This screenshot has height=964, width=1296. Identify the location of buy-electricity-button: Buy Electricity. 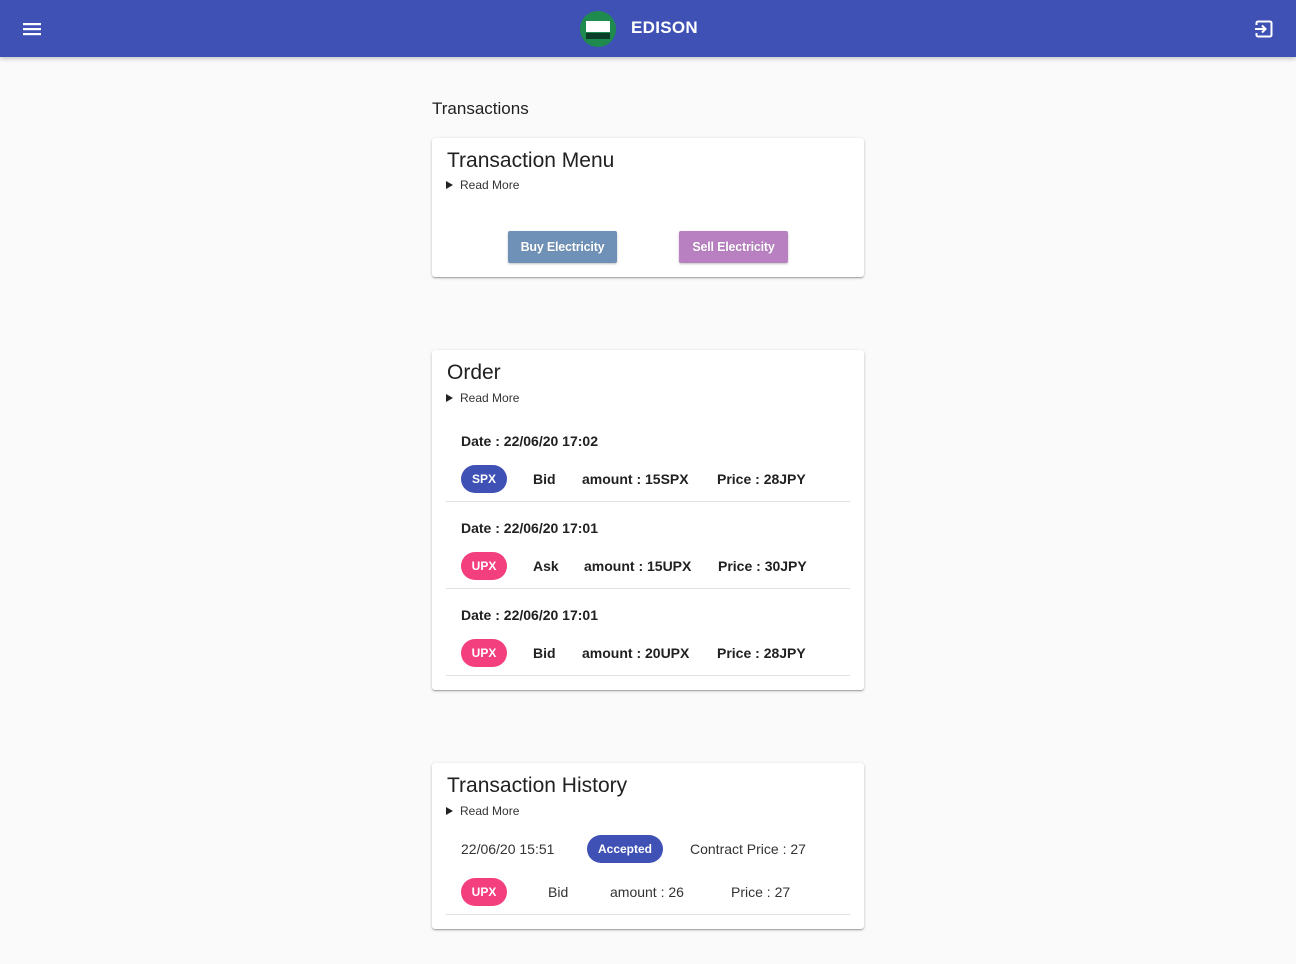
(562, 247).